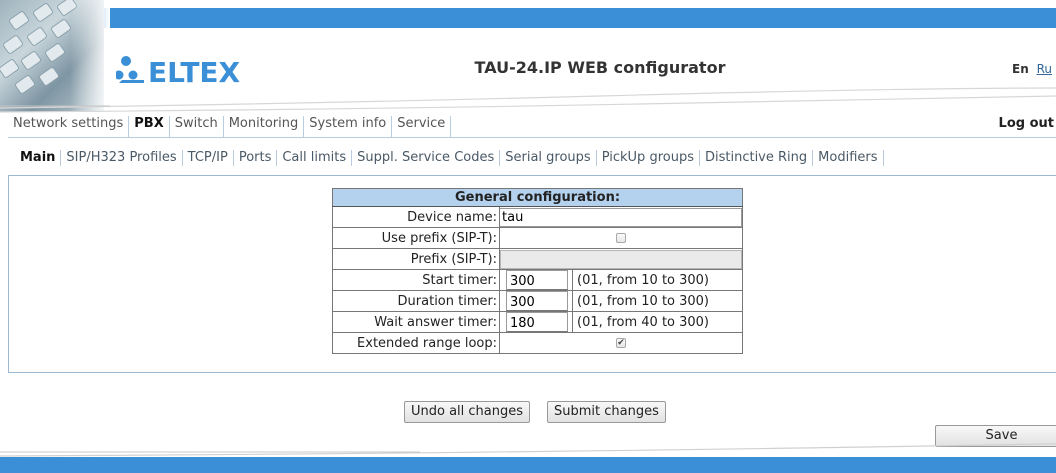  I want to click on extended-range-loop-label: Extended range loop:, so click(416, 343).